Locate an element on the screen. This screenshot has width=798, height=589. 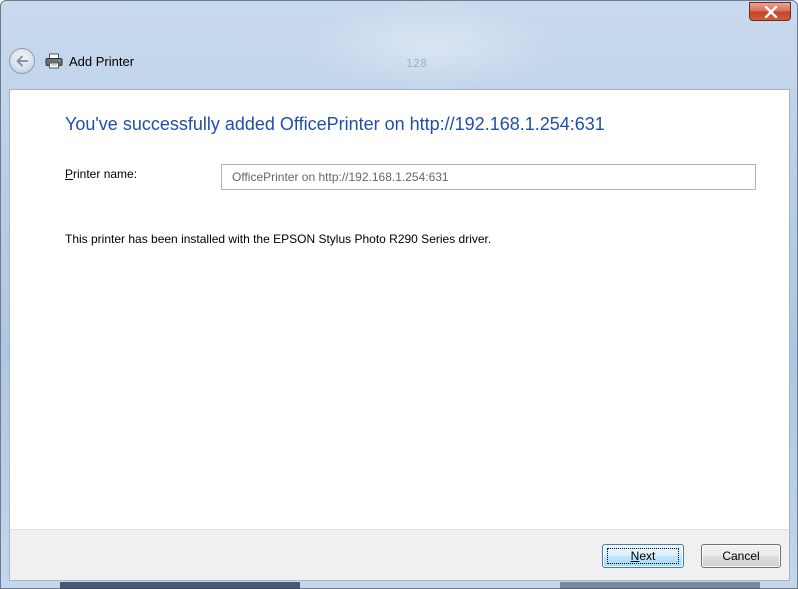
close-icon is located at coordinates (771, 12).